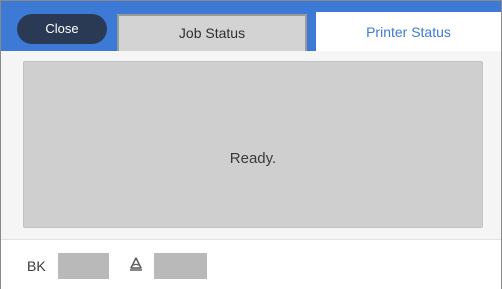  I want to click on maintenance-box-level, so click(180, 266).